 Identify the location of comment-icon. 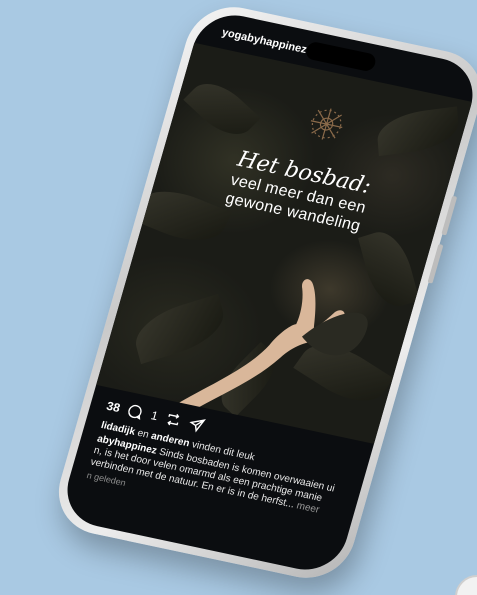
(136, 411).